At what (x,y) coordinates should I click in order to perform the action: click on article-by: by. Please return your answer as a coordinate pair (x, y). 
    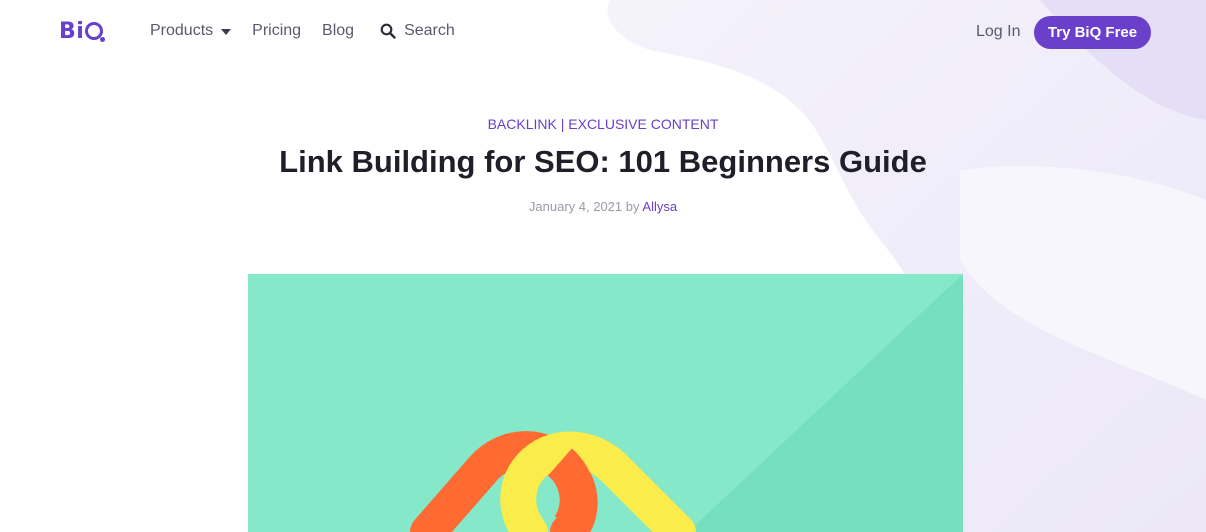
    Looking at the image, I should click on (632, 206).